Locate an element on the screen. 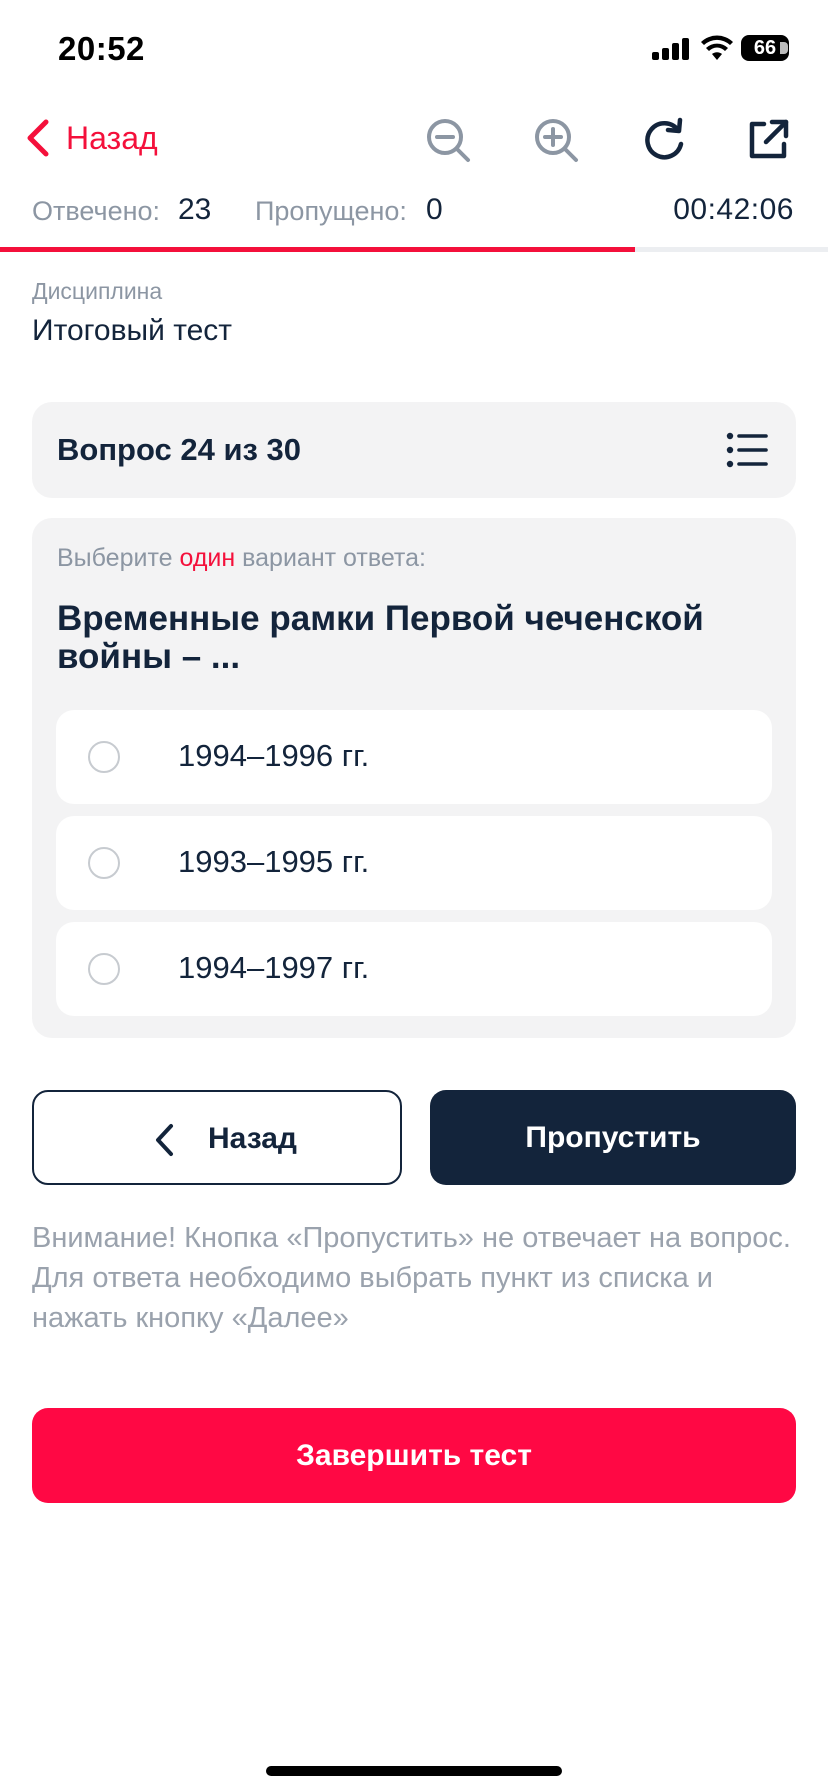 This screenshot has width=828, height=1792. answered-label: Отвечено: is located at coordinates (96, 211).